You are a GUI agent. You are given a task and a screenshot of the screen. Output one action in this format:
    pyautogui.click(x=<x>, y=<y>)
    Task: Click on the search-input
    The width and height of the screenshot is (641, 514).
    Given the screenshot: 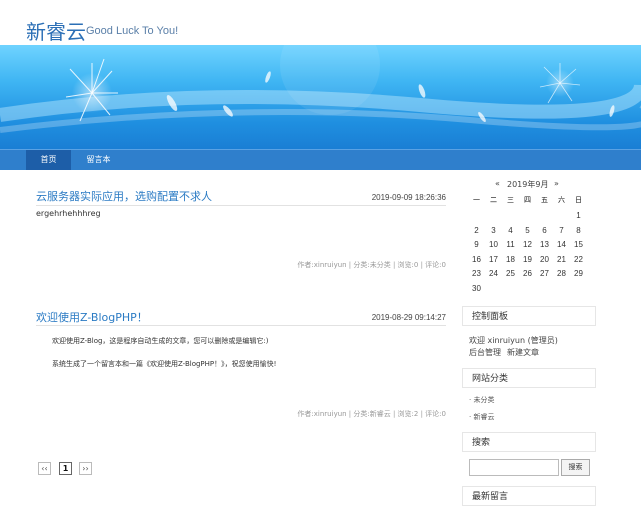 What is the action you would take?
    pyautogui.click(x=514, y=467)
    